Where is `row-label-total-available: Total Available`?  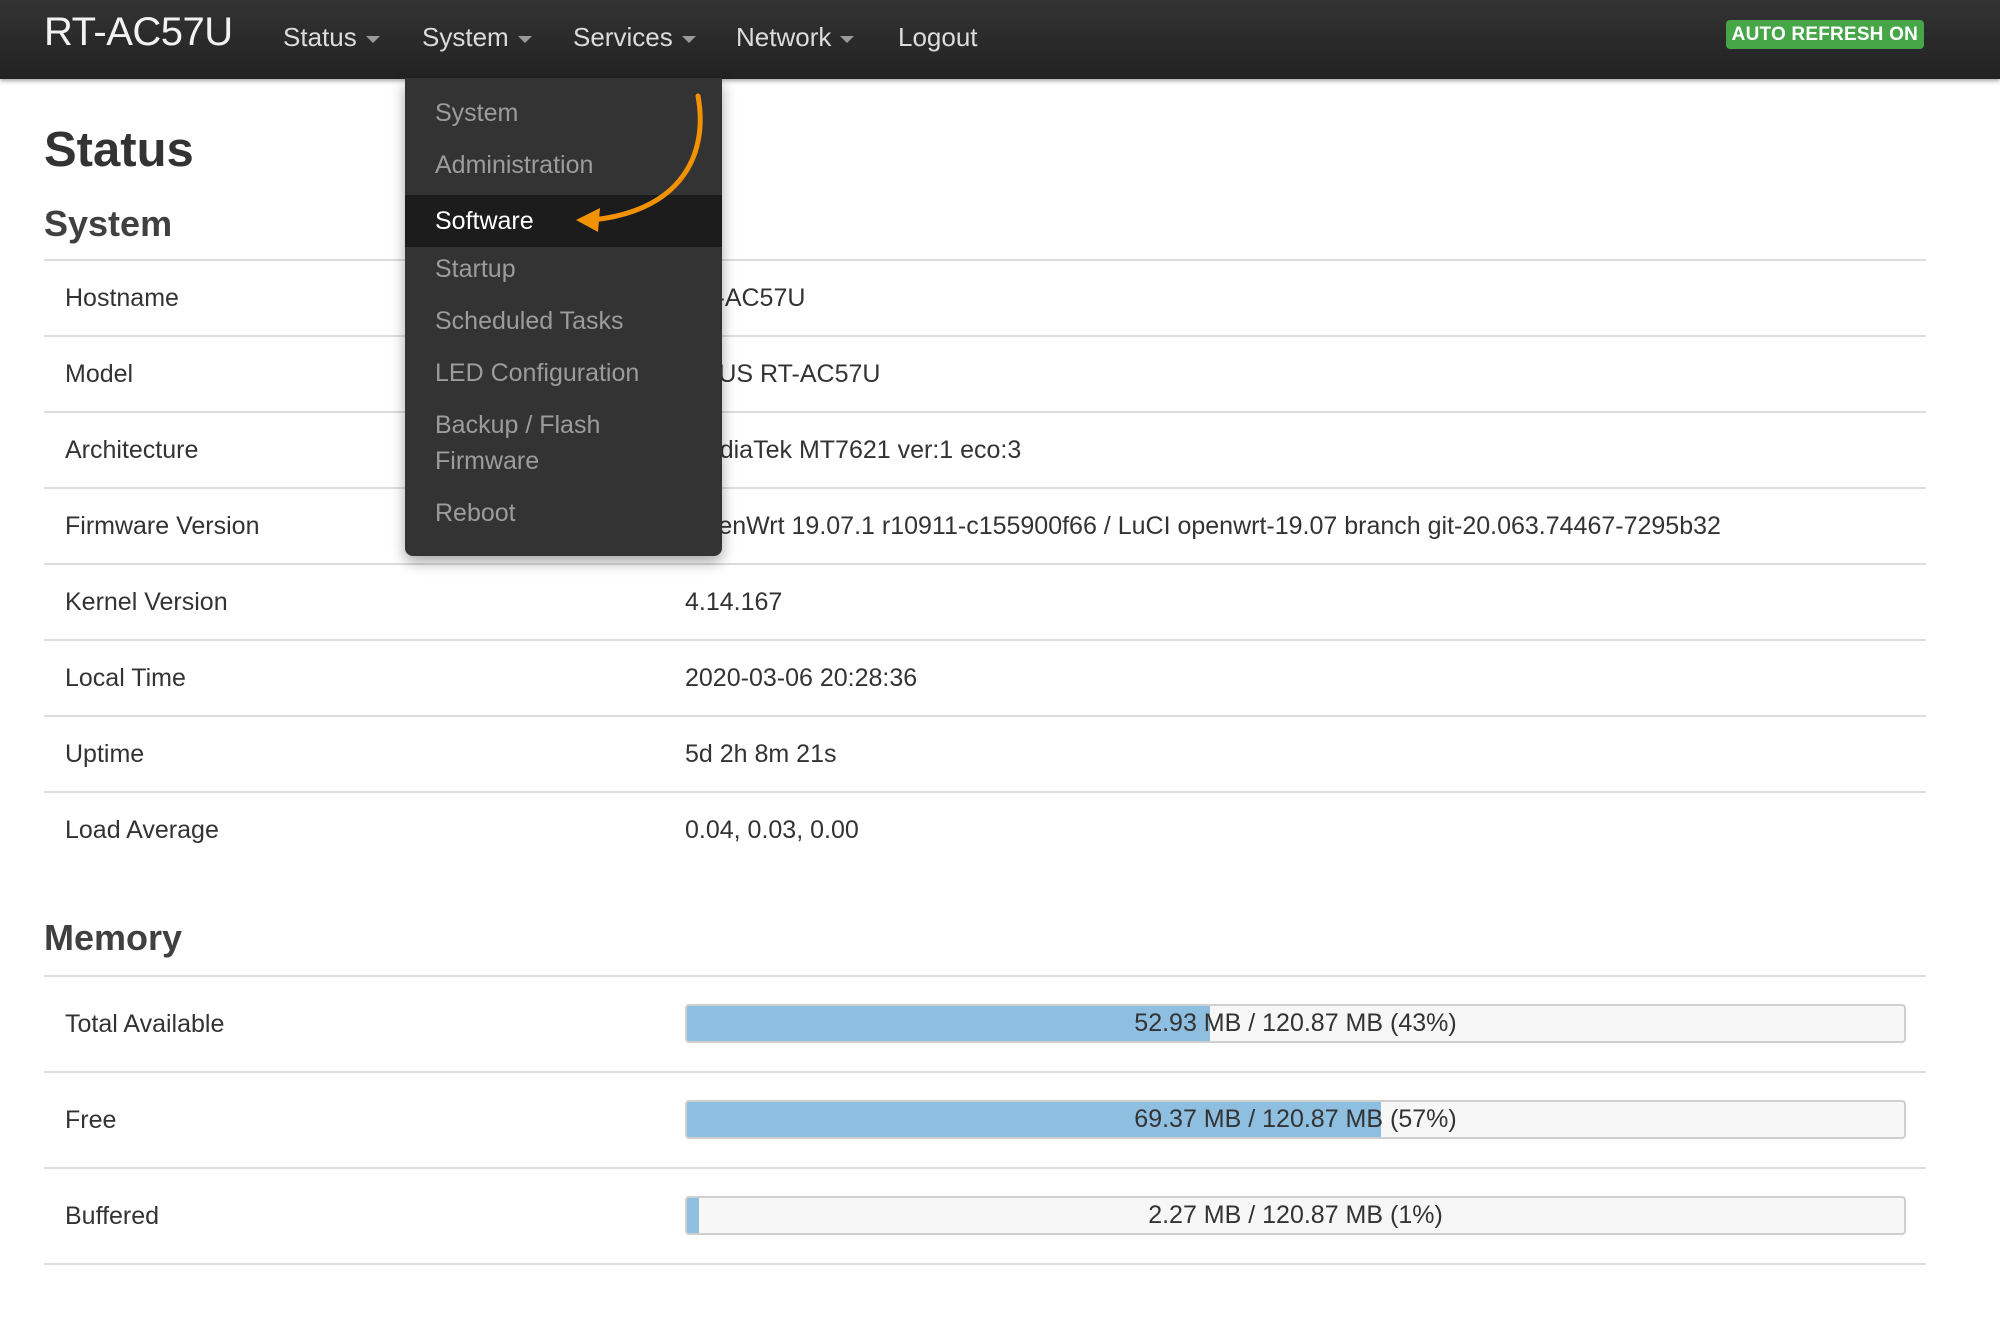 row-label-total-available: Total Available is located at coordinates (145, 1024).